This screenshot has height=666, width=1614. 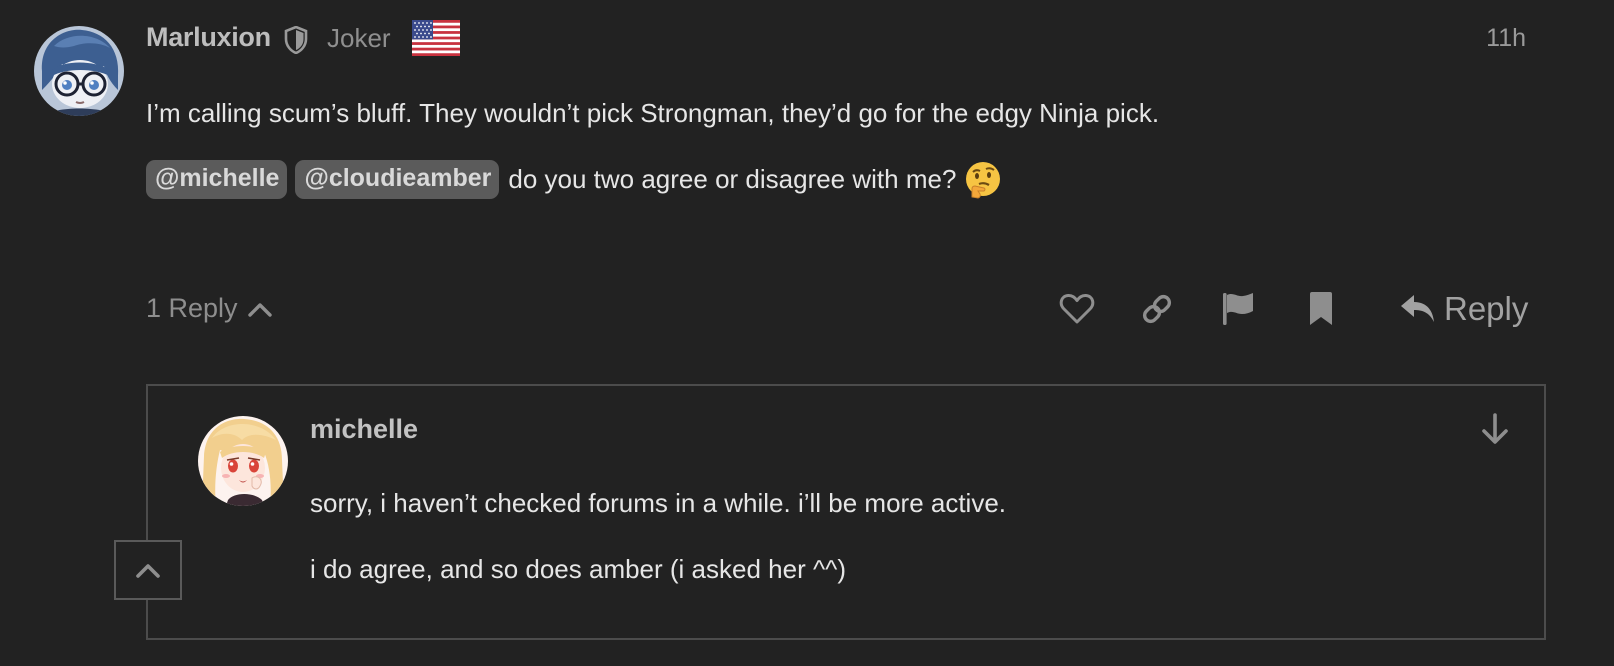 I want to click on replies-toggle-button: 1 Reply, so click(x=209, y=308).